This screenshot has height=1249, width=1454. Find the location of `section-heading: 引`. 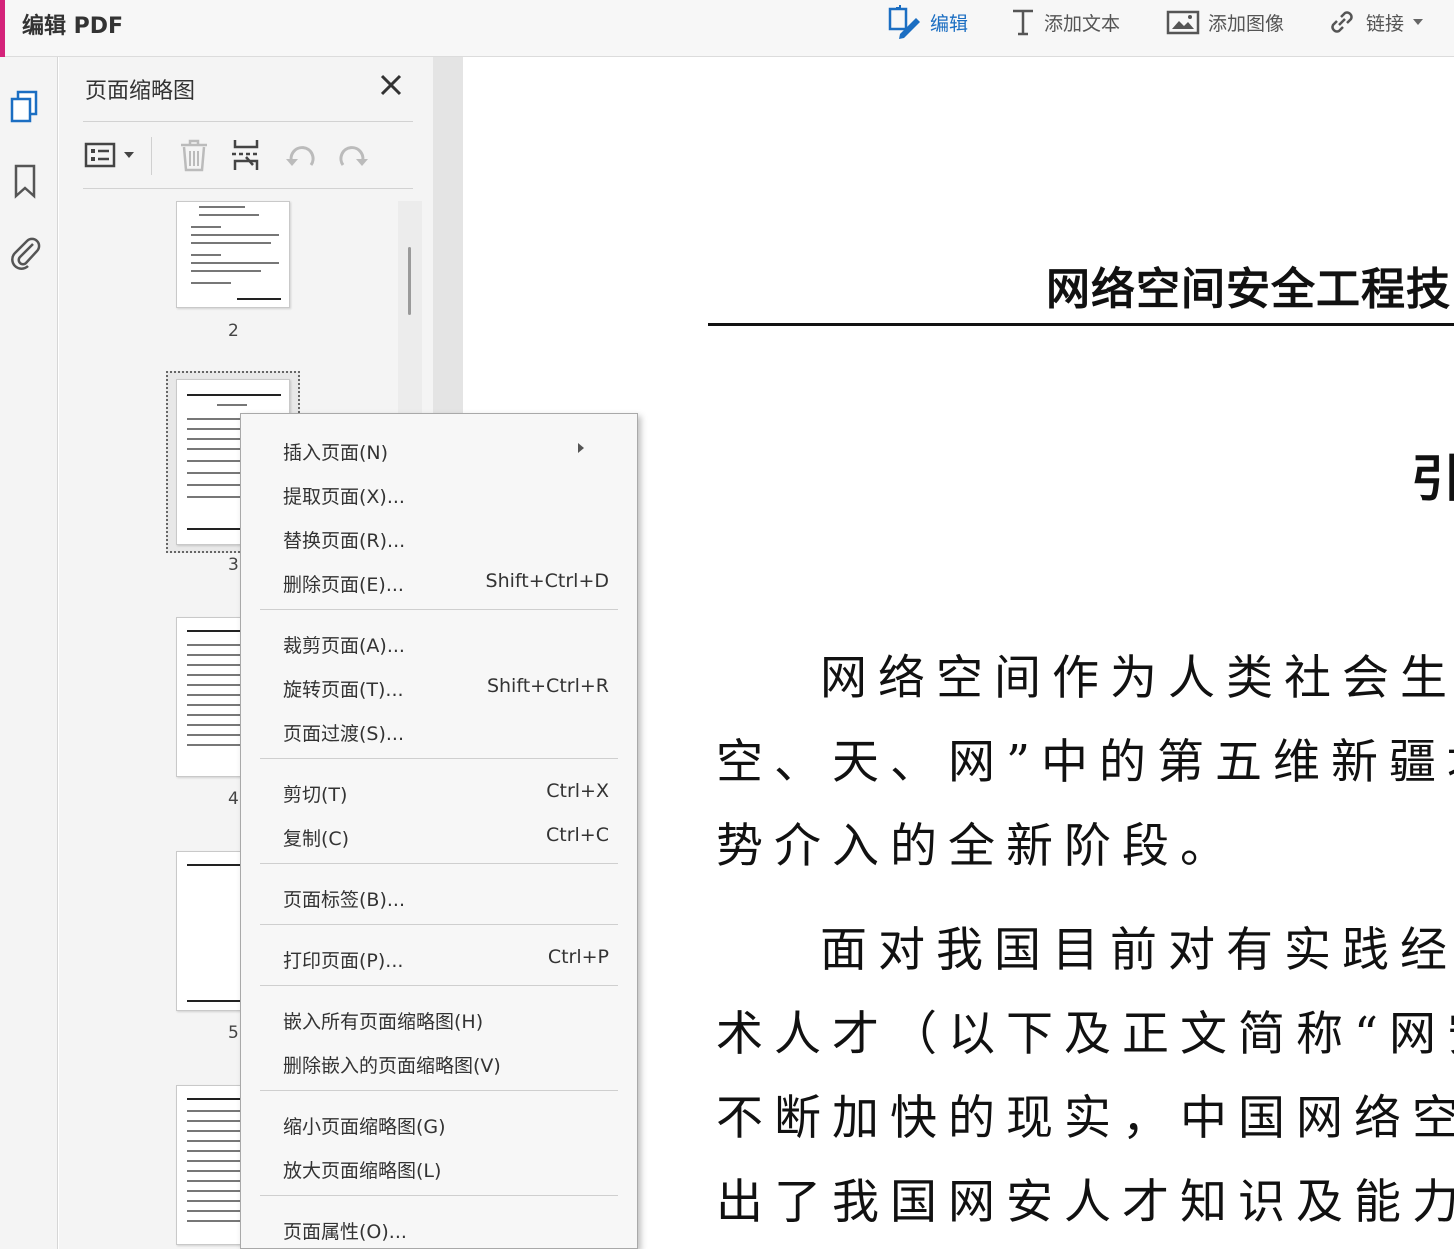

section-heading: 引 is located at coordinates (1432, 479).